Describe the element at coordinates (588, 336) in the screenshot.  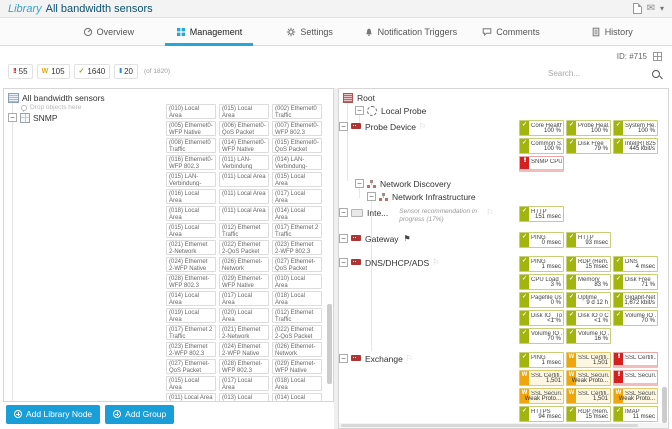
I see `sensor-box: ✓Volume IO ...16 %` at that location.